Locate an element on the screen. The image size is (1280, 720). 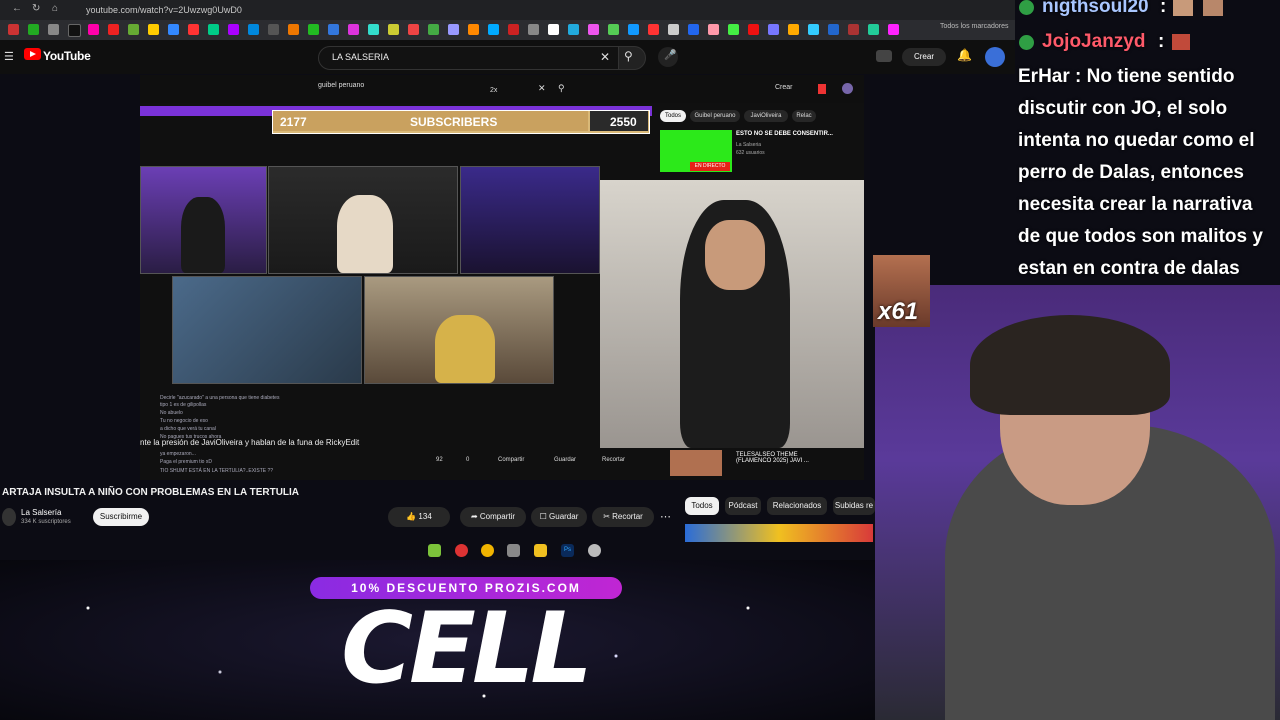
subscriber-goal: 2550 is located at coordinates (623, 122).